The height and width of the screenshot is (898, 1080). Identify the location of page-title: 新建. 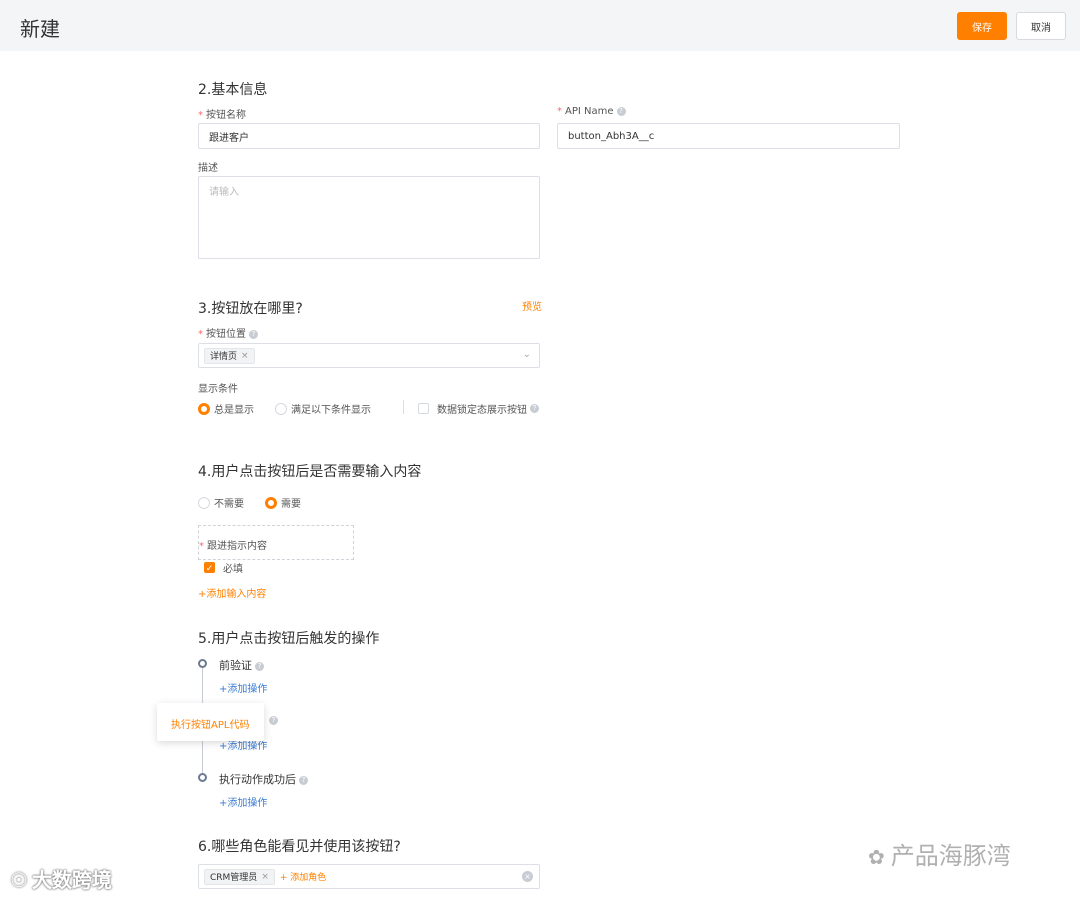
(40, 30).